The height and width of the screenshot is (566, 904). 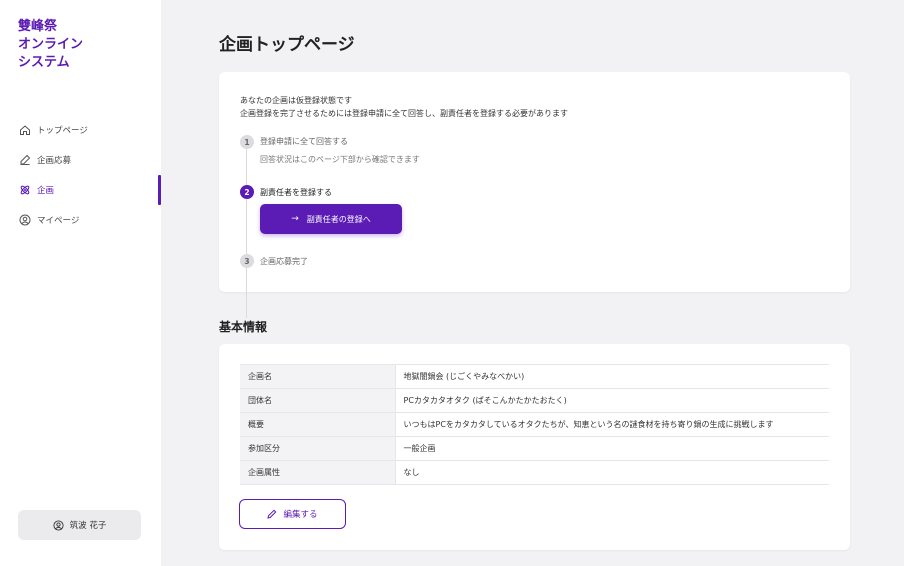 I want to click on table-row: 企画名 地獄闇鍋会 (じごくやみなべかい), so click(x=534, y=376).